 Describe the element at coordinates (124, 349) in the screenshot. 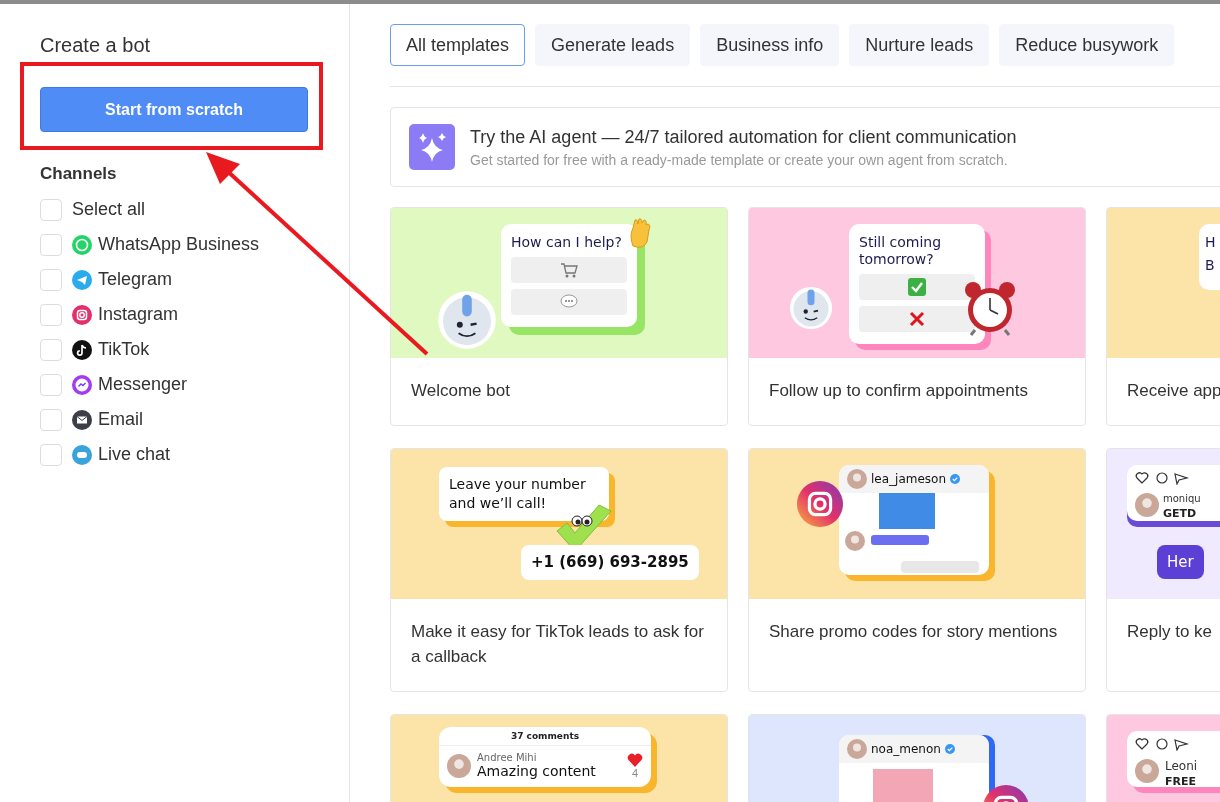

I see `channel-label: TikTok` at that location.